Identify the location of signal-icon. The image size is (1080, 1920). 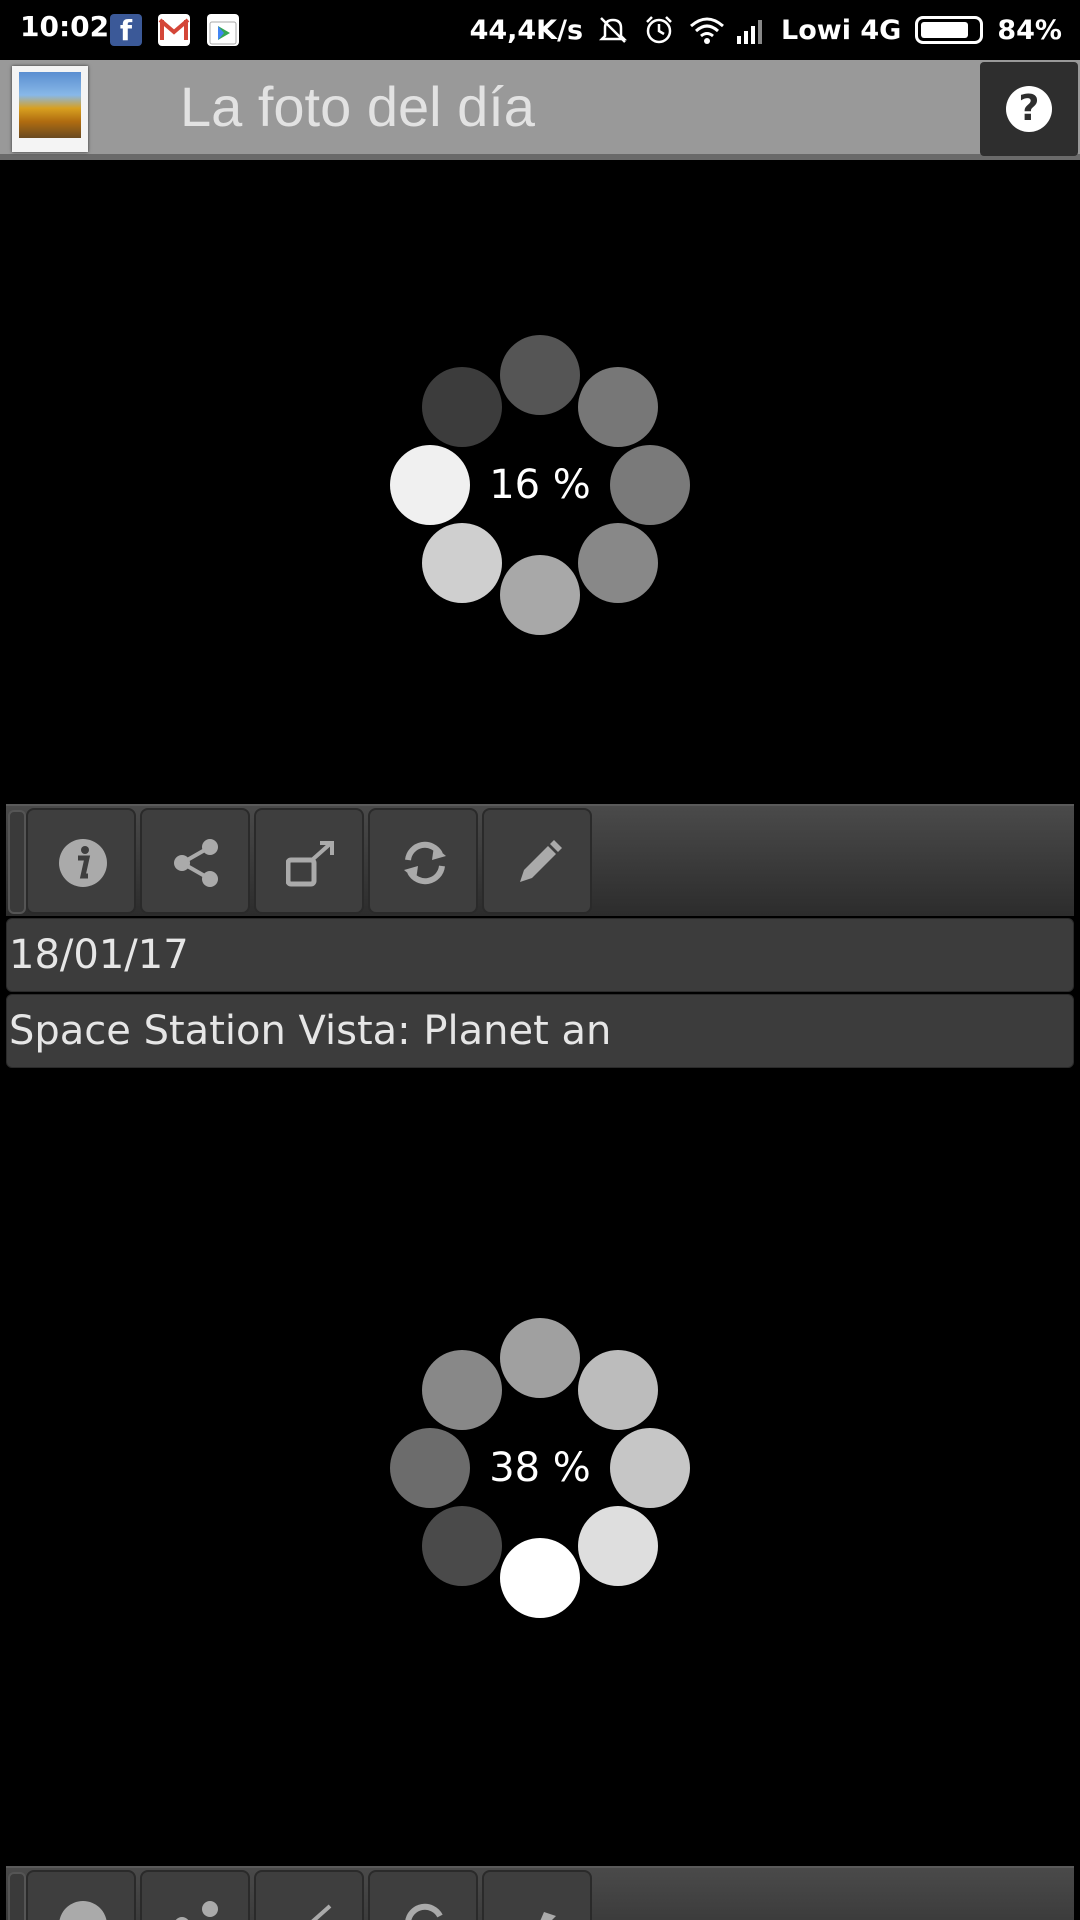
(751, 30).